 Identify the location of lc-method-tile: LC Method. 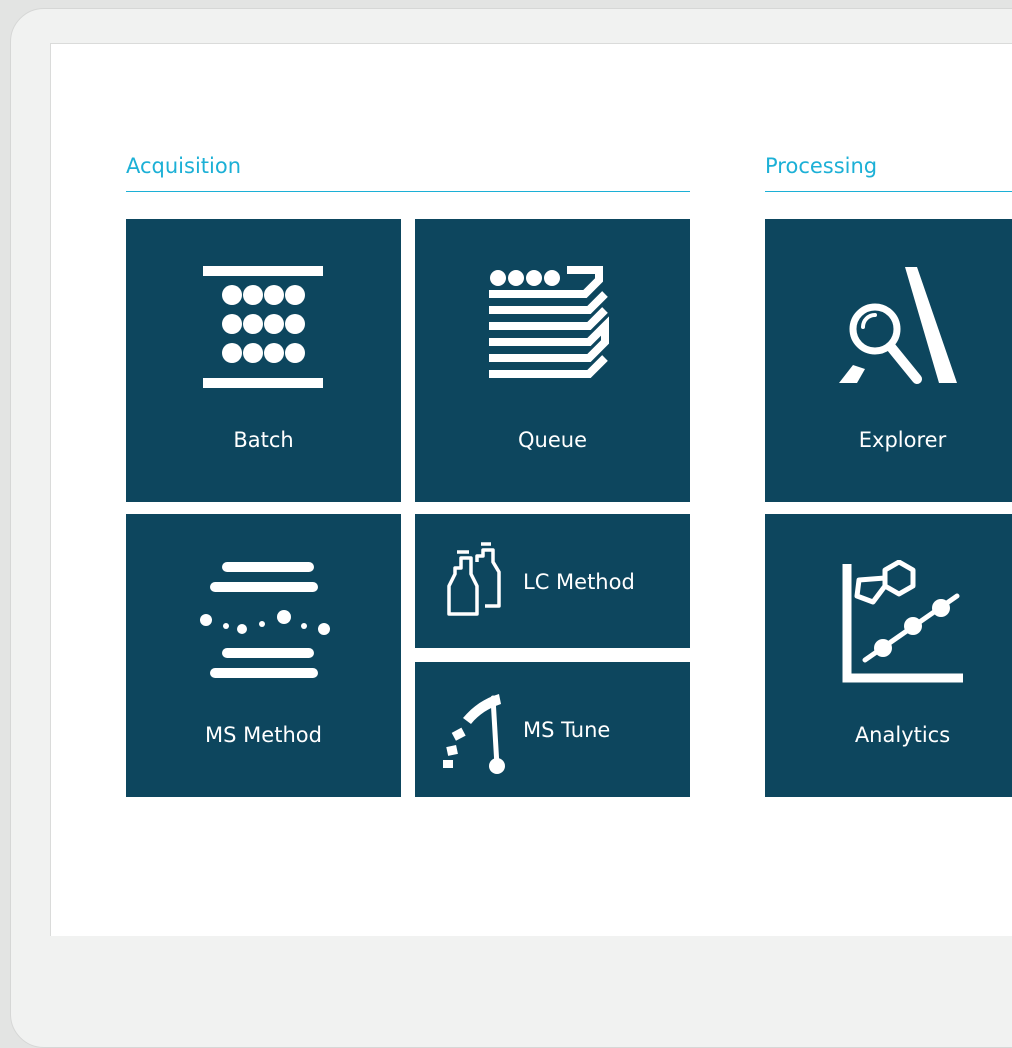
(552, 581).